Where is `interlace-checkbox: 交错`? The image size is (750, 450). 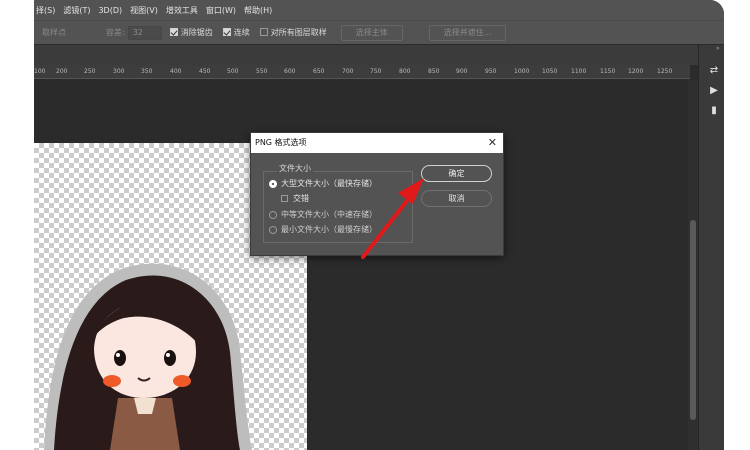 interlace-checkbox: 交错 is located at coordinates (295, 198).